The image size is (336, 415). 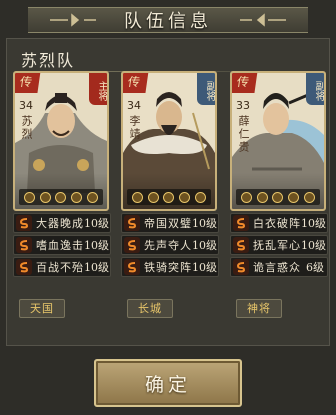 I want to click on faction-tag-3: 神将, so click(x=259, y=308).